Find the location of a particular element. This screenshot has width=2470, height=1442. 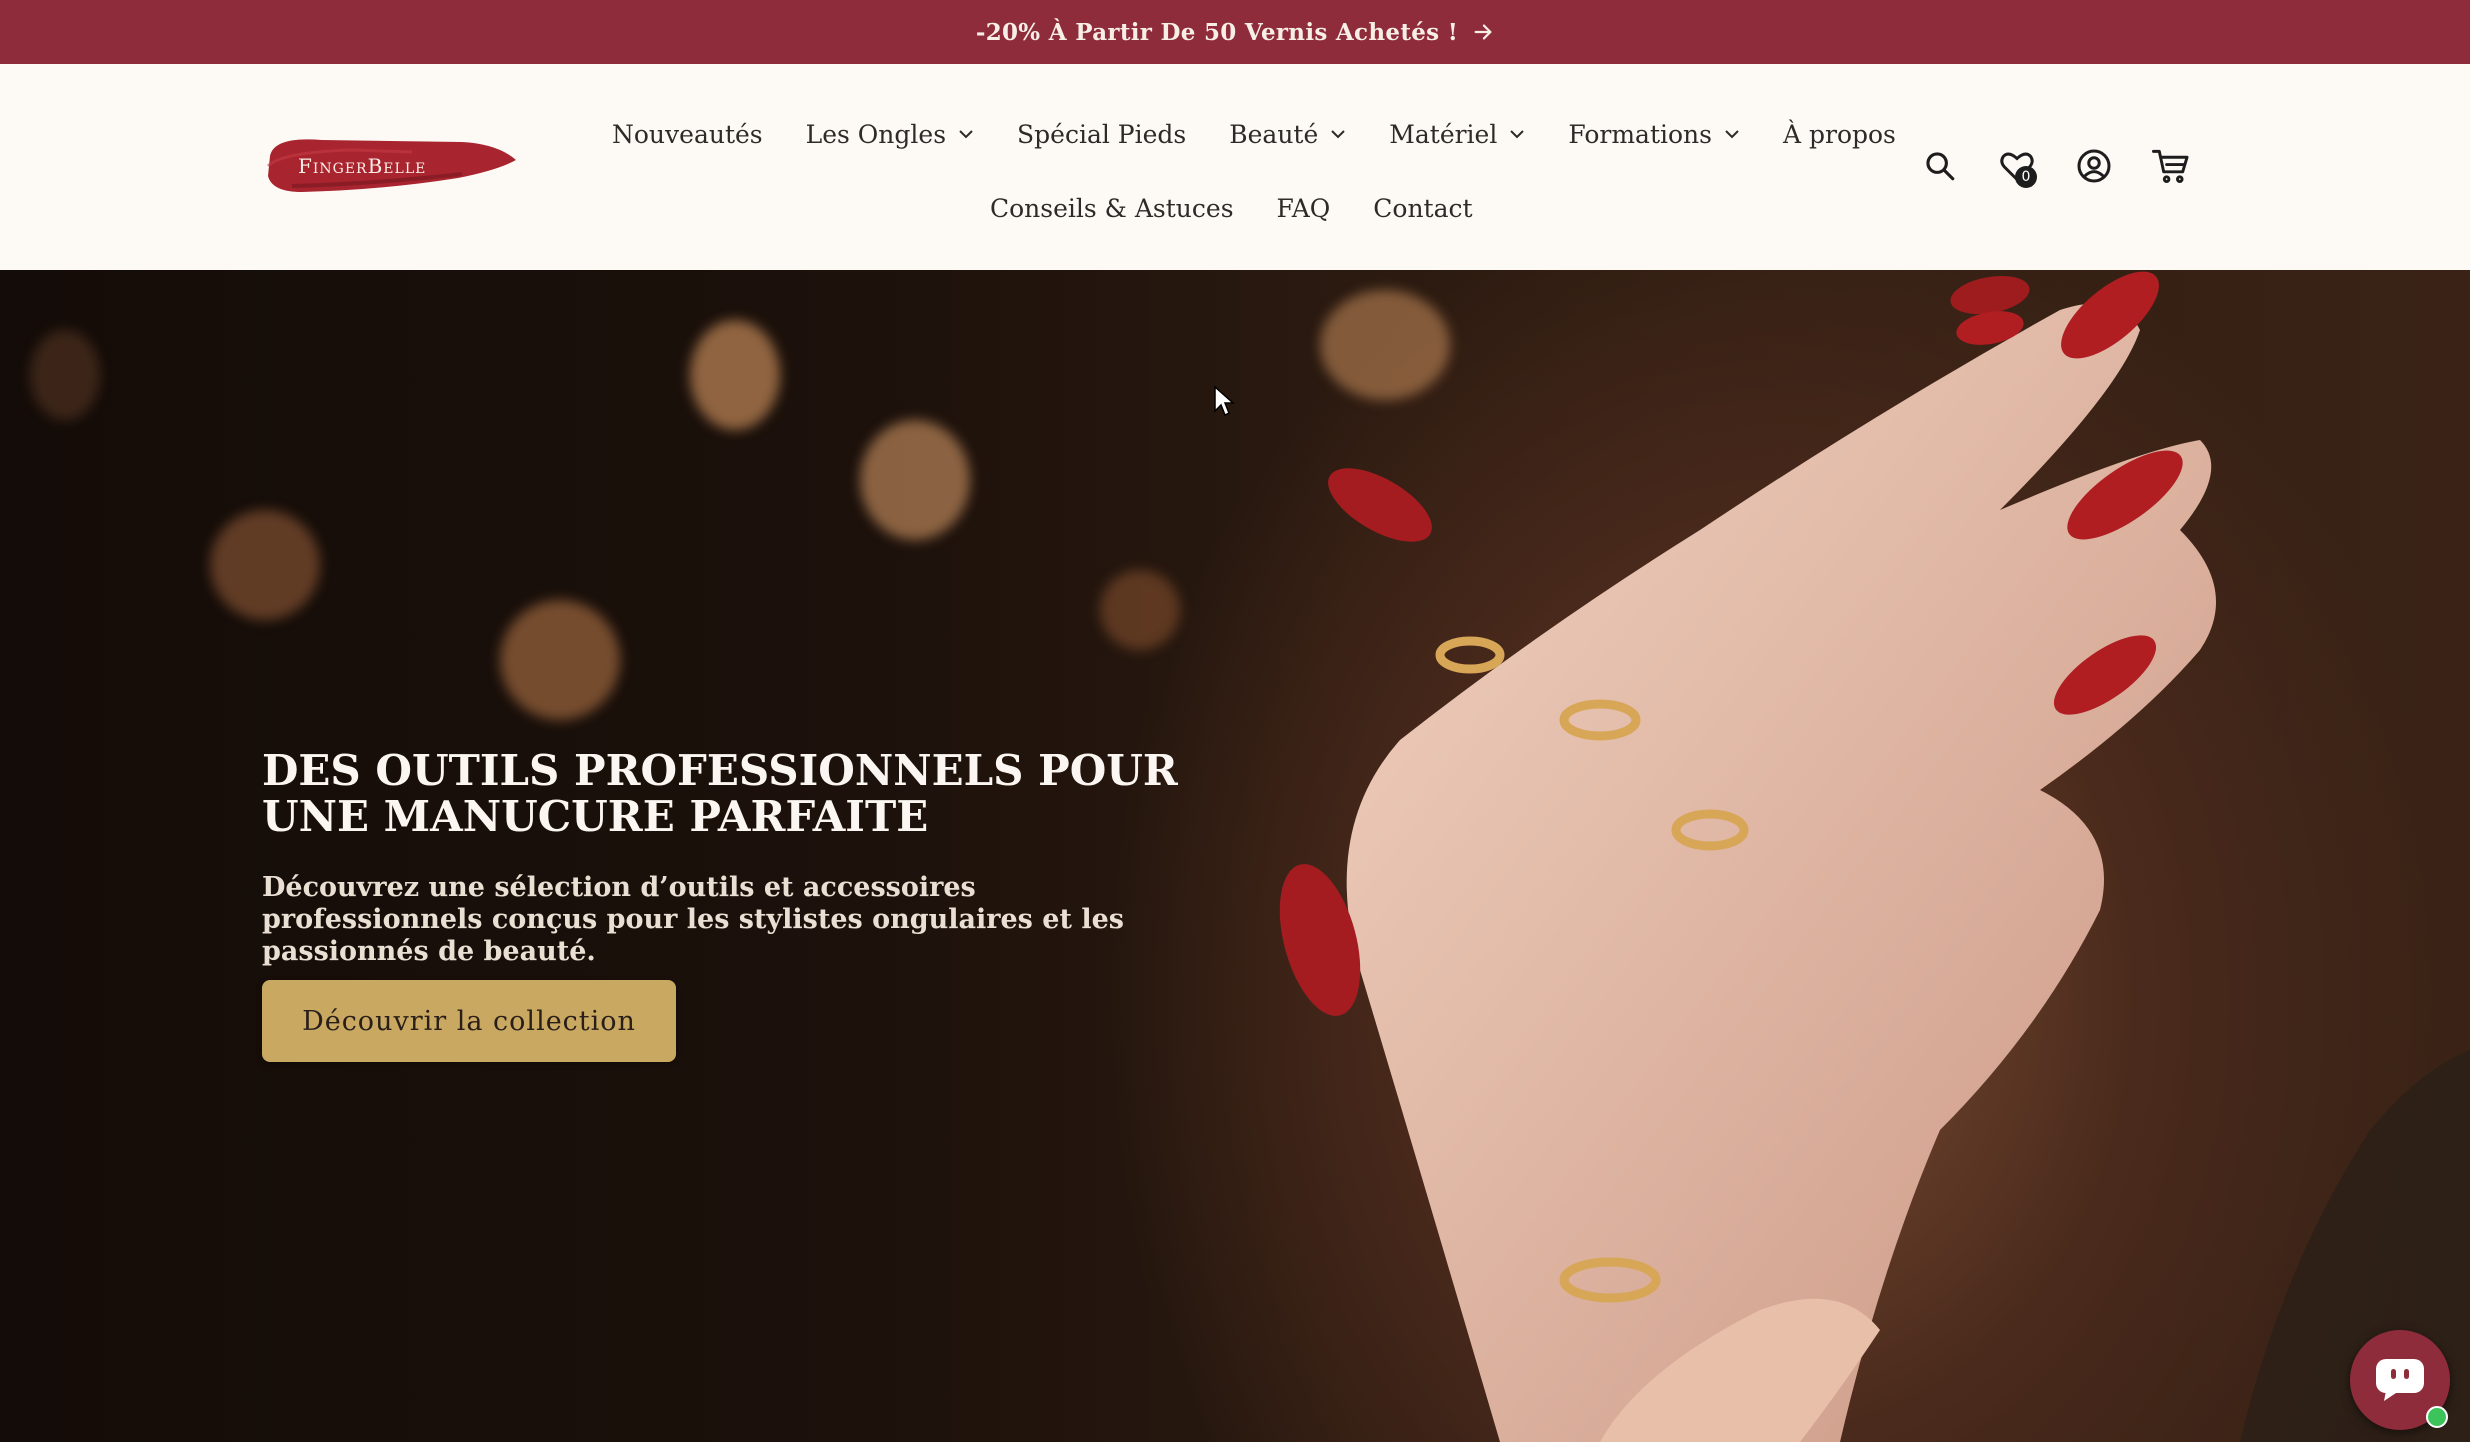

discover-collection-button: Découvrir la collection is located at coordinates (469, 1021).